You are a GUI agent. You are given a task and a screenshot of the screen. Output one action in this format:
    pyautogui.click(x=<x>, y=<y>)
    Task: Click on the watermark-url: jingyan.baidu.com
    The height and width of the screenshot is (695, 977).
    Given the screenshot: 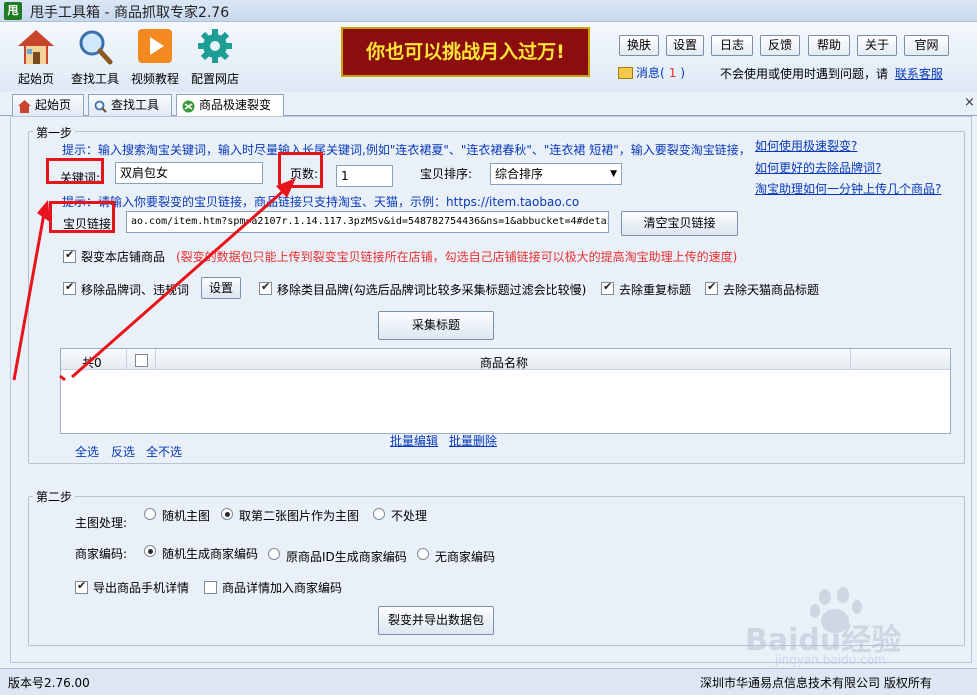 What is the action you would take?
    pyautogui.click(x=830, y=660)
    